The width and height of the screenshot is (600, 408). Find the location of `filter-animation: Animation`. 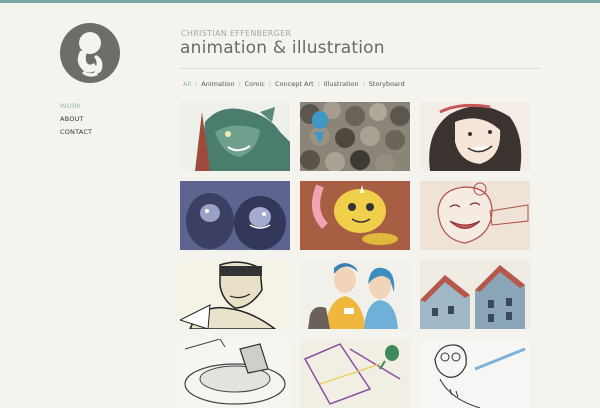

filter-animation: Animation is located at coordinates (217, 84).